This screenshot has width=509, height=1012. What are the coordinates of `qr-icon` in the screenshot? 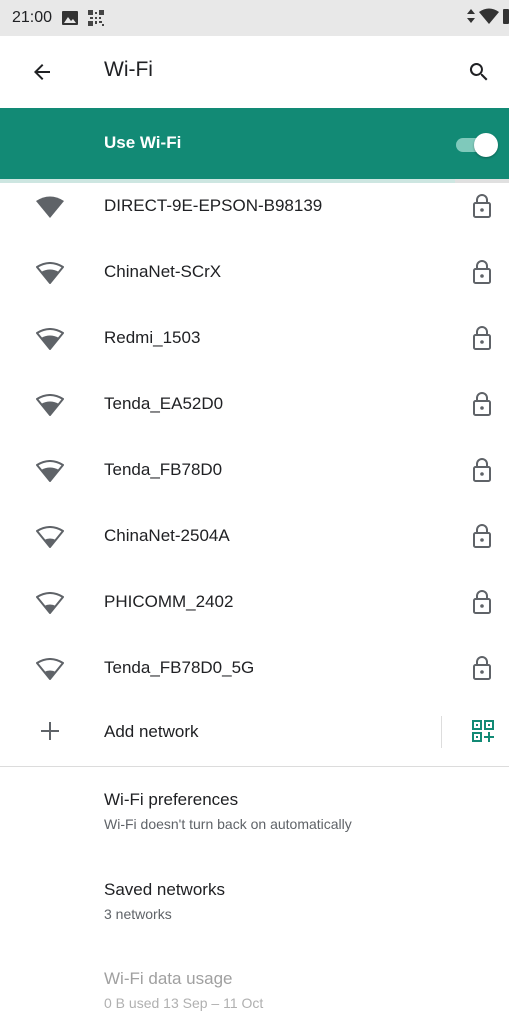 It's located at (96, 18).